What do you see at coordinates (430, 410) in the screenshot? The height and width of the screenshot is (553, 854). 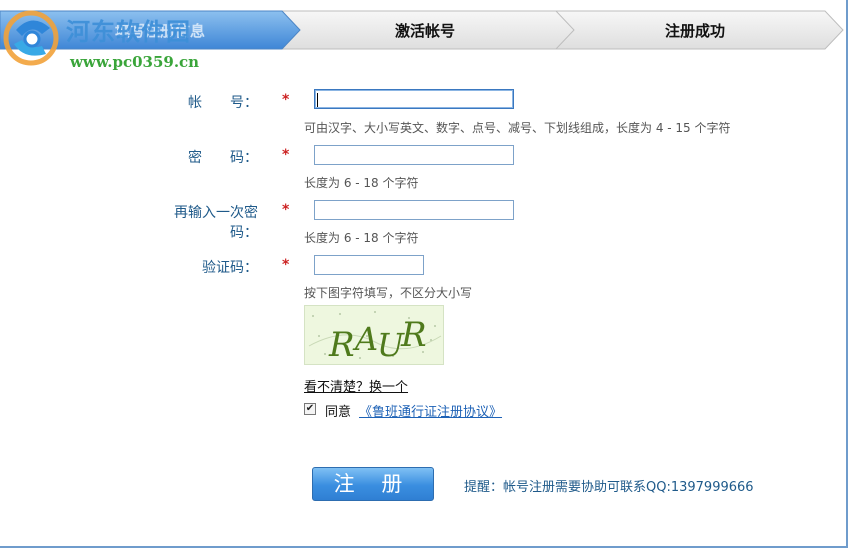 I see `agreement-link: 《鲁班通行证注册协议》` at bounding box center [430, 410].